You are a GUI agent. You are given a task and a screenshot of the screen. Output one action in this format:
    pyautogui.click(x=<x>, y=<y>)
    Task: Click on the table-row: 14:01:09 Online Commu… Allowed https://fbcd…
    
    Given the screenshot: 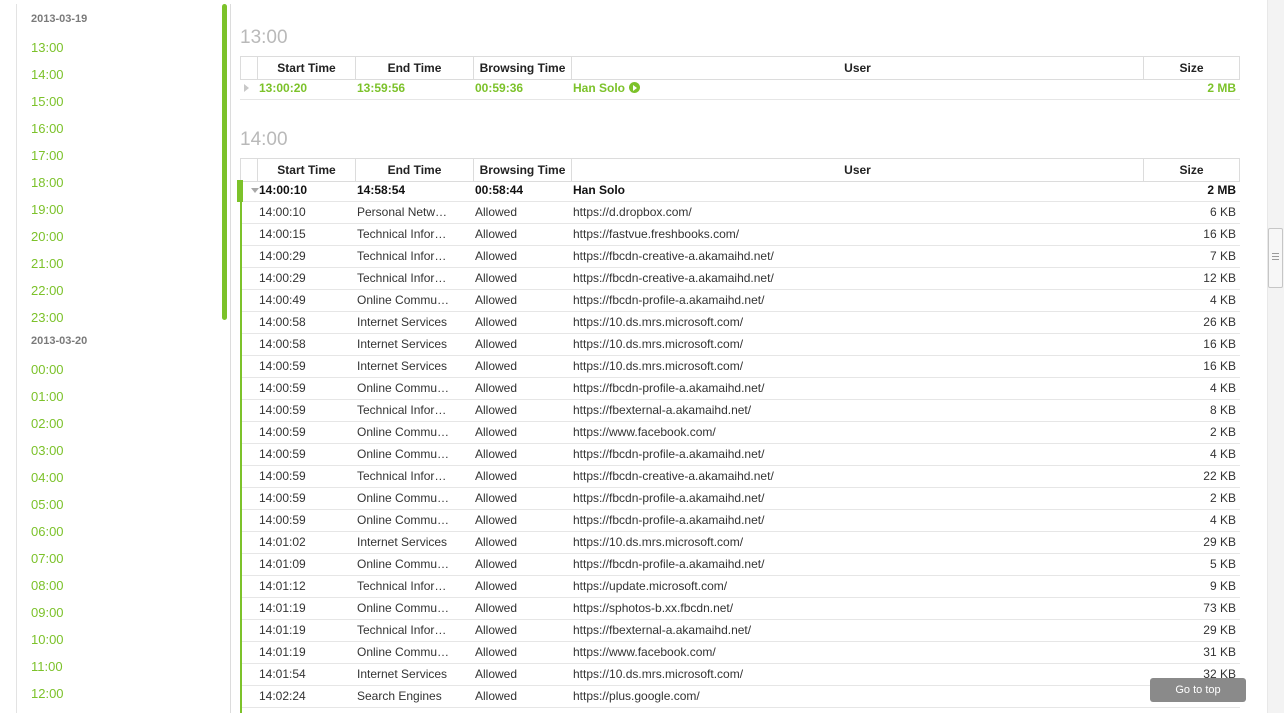 What is the action you would take?
    pyautogui.click(x=740, y=565)
    